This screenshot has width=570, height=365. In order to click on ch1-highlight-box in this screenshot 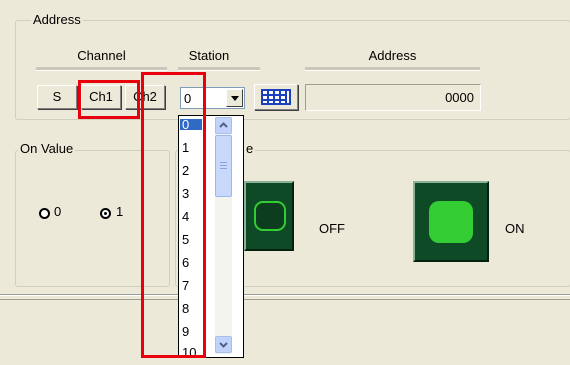, I will do `click(109, 99)`.